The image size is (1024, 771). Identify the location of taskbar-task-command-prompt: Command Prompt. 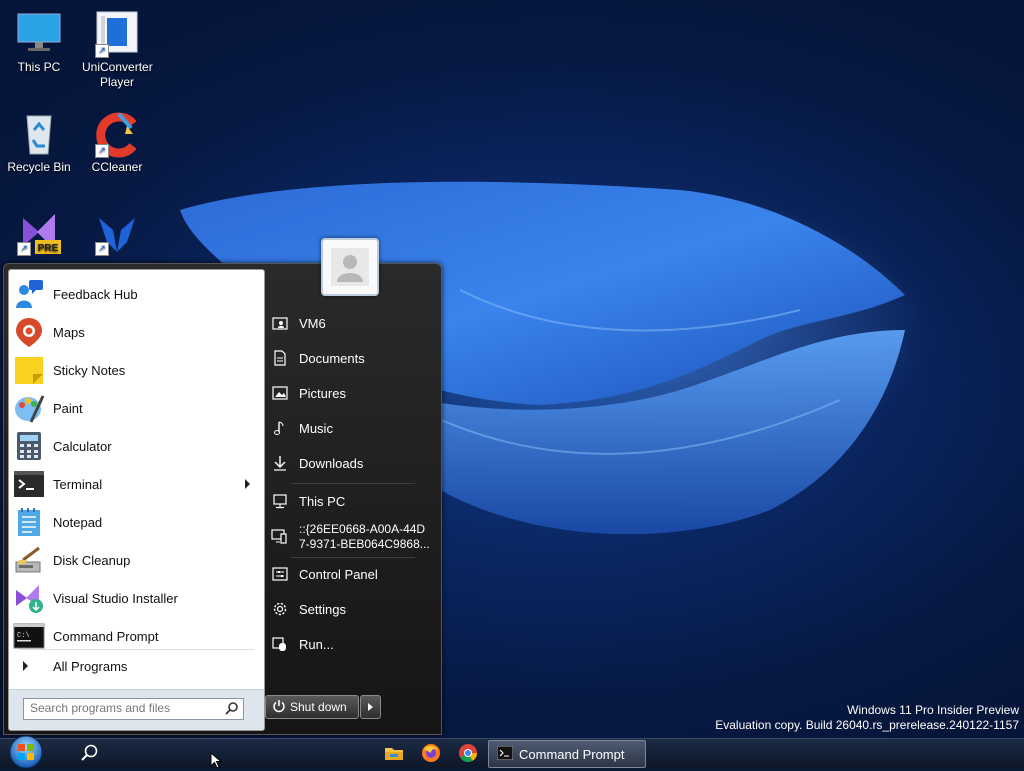
(567, 754).